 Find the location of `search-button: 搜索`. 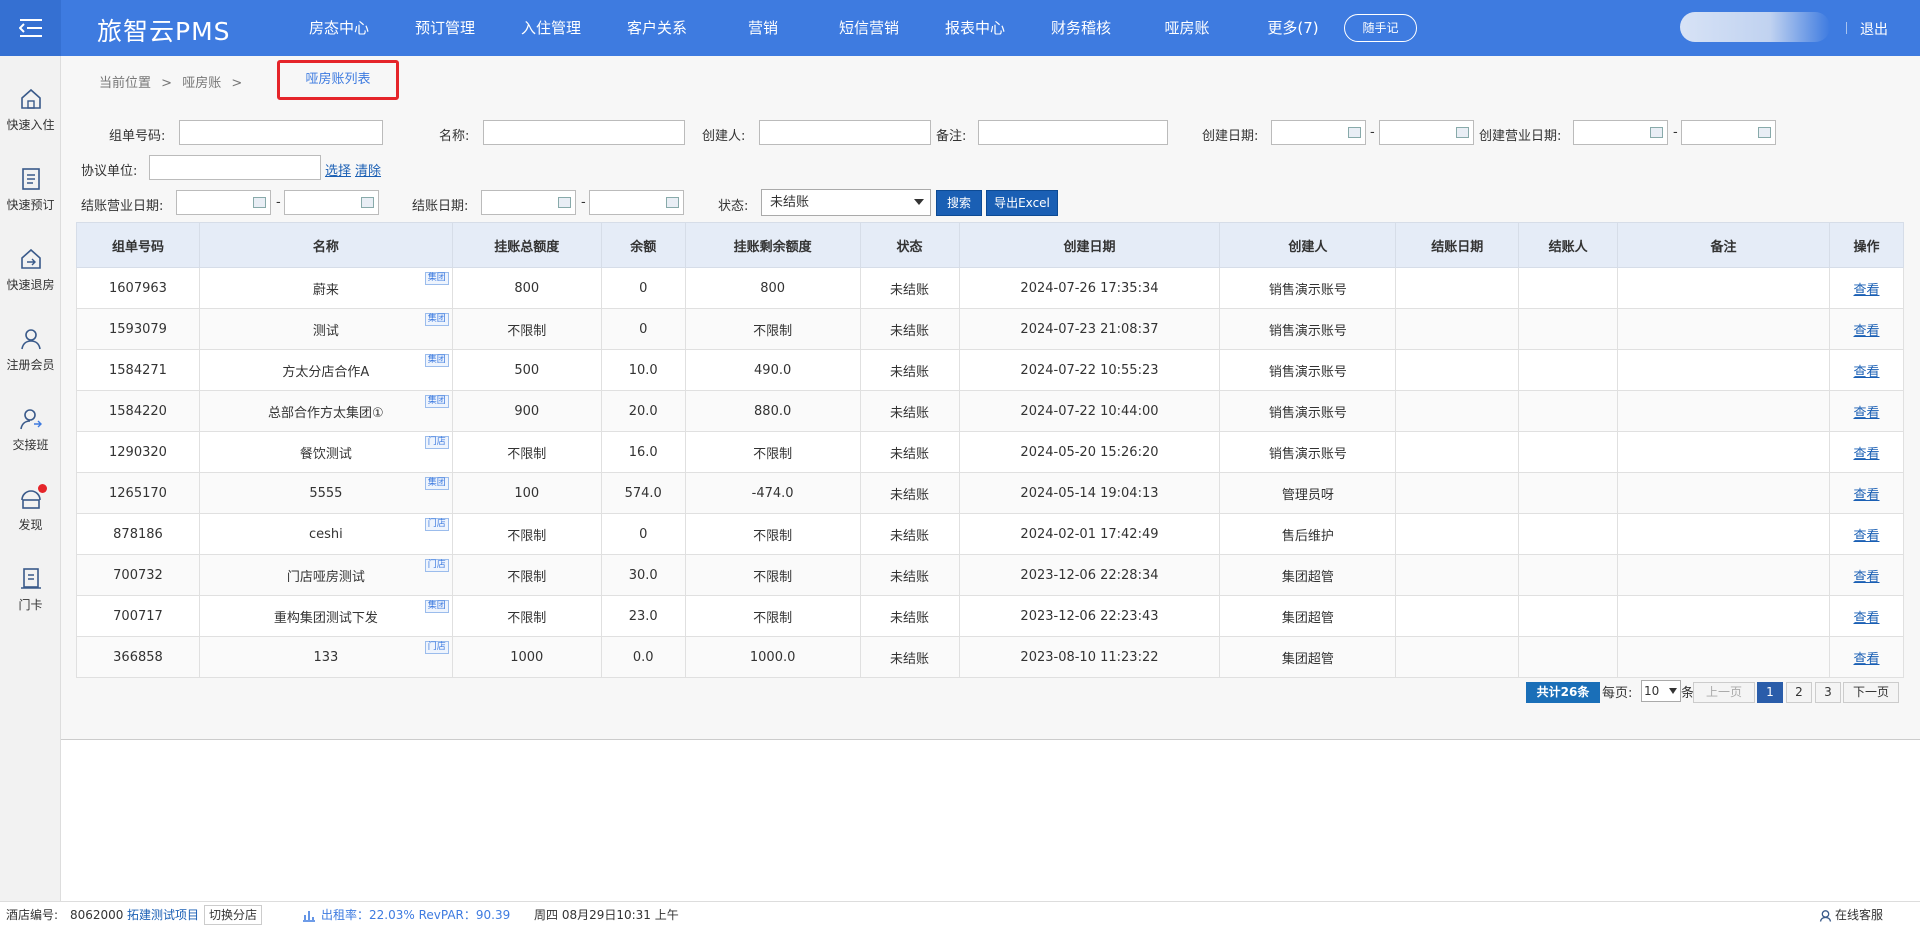

search-button: 搜索 is located at coordinates (959, 203).